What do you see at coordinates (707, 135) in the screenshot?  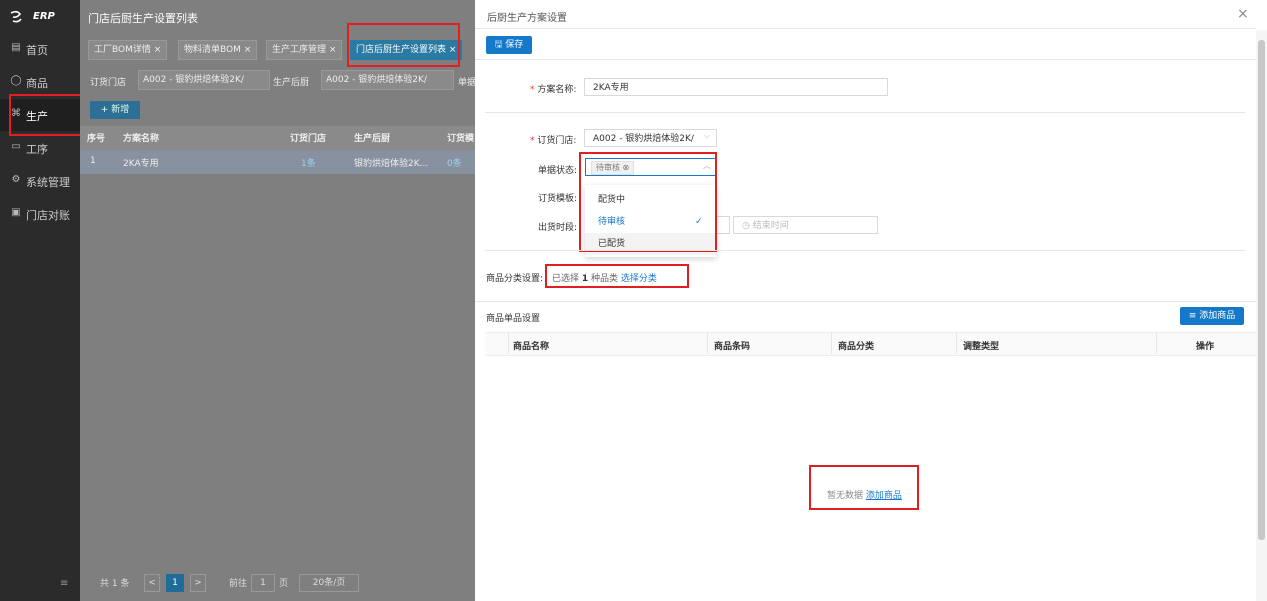 I see `chevron-down-icon: ⌵` at bounding box center [707, 135].